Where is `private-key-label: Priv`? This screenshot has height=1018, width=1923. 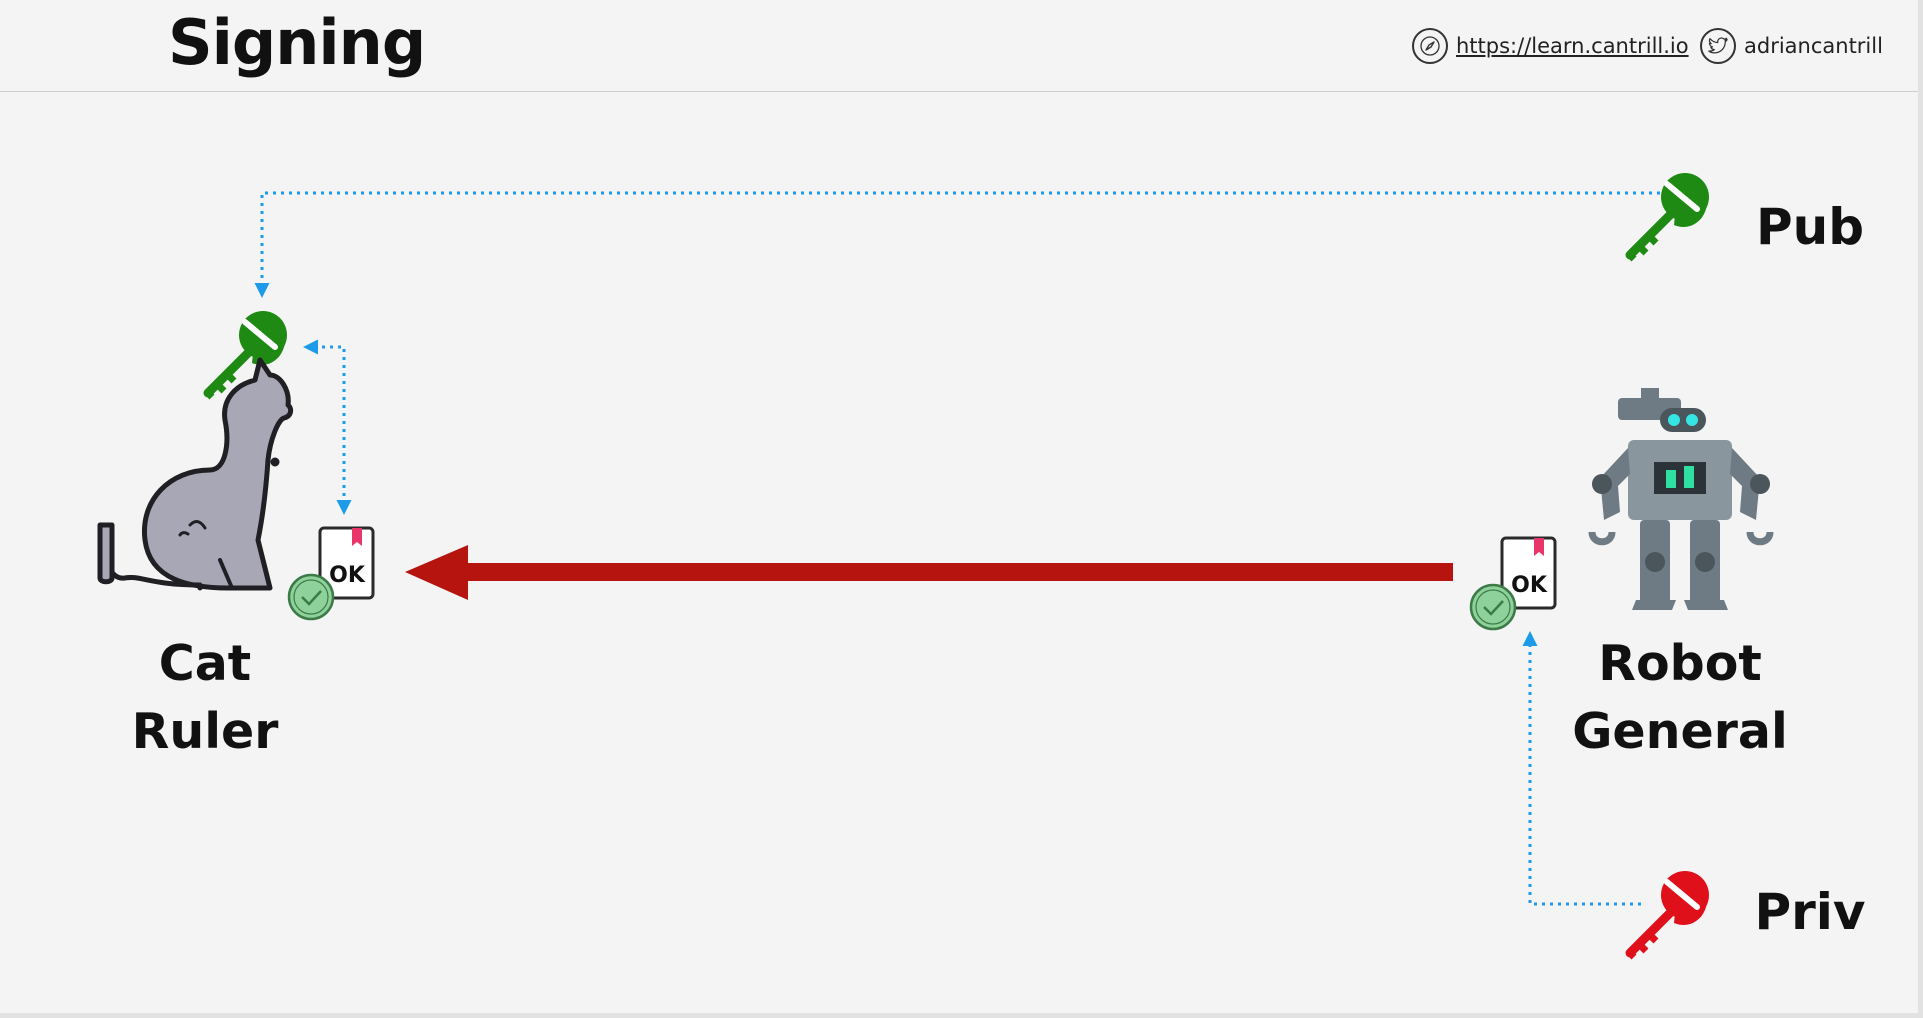
private-key-label: Priv is located at coordinates (1810, 912).